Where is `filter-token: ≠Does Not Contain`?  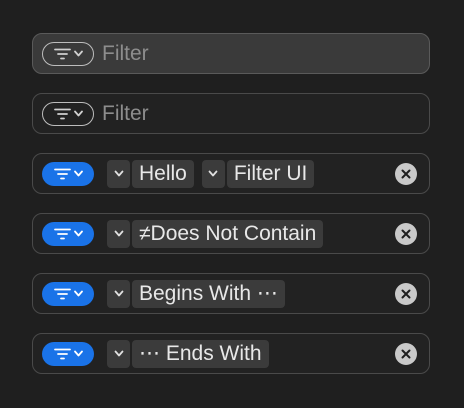 filter-token: ≠Does Not Contain is located at coordinates (228, 233).